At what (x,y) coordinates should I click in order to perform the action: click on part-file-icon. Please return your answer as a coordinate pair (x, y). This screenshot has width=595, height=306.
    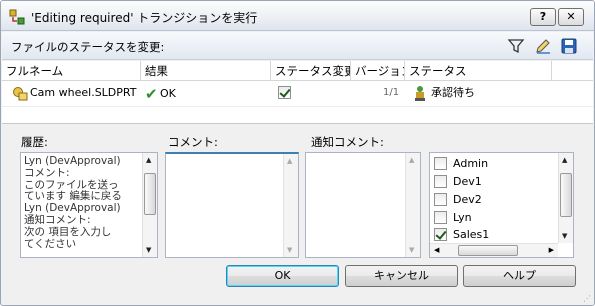
    Looking at the image, I should click on (20, 94).